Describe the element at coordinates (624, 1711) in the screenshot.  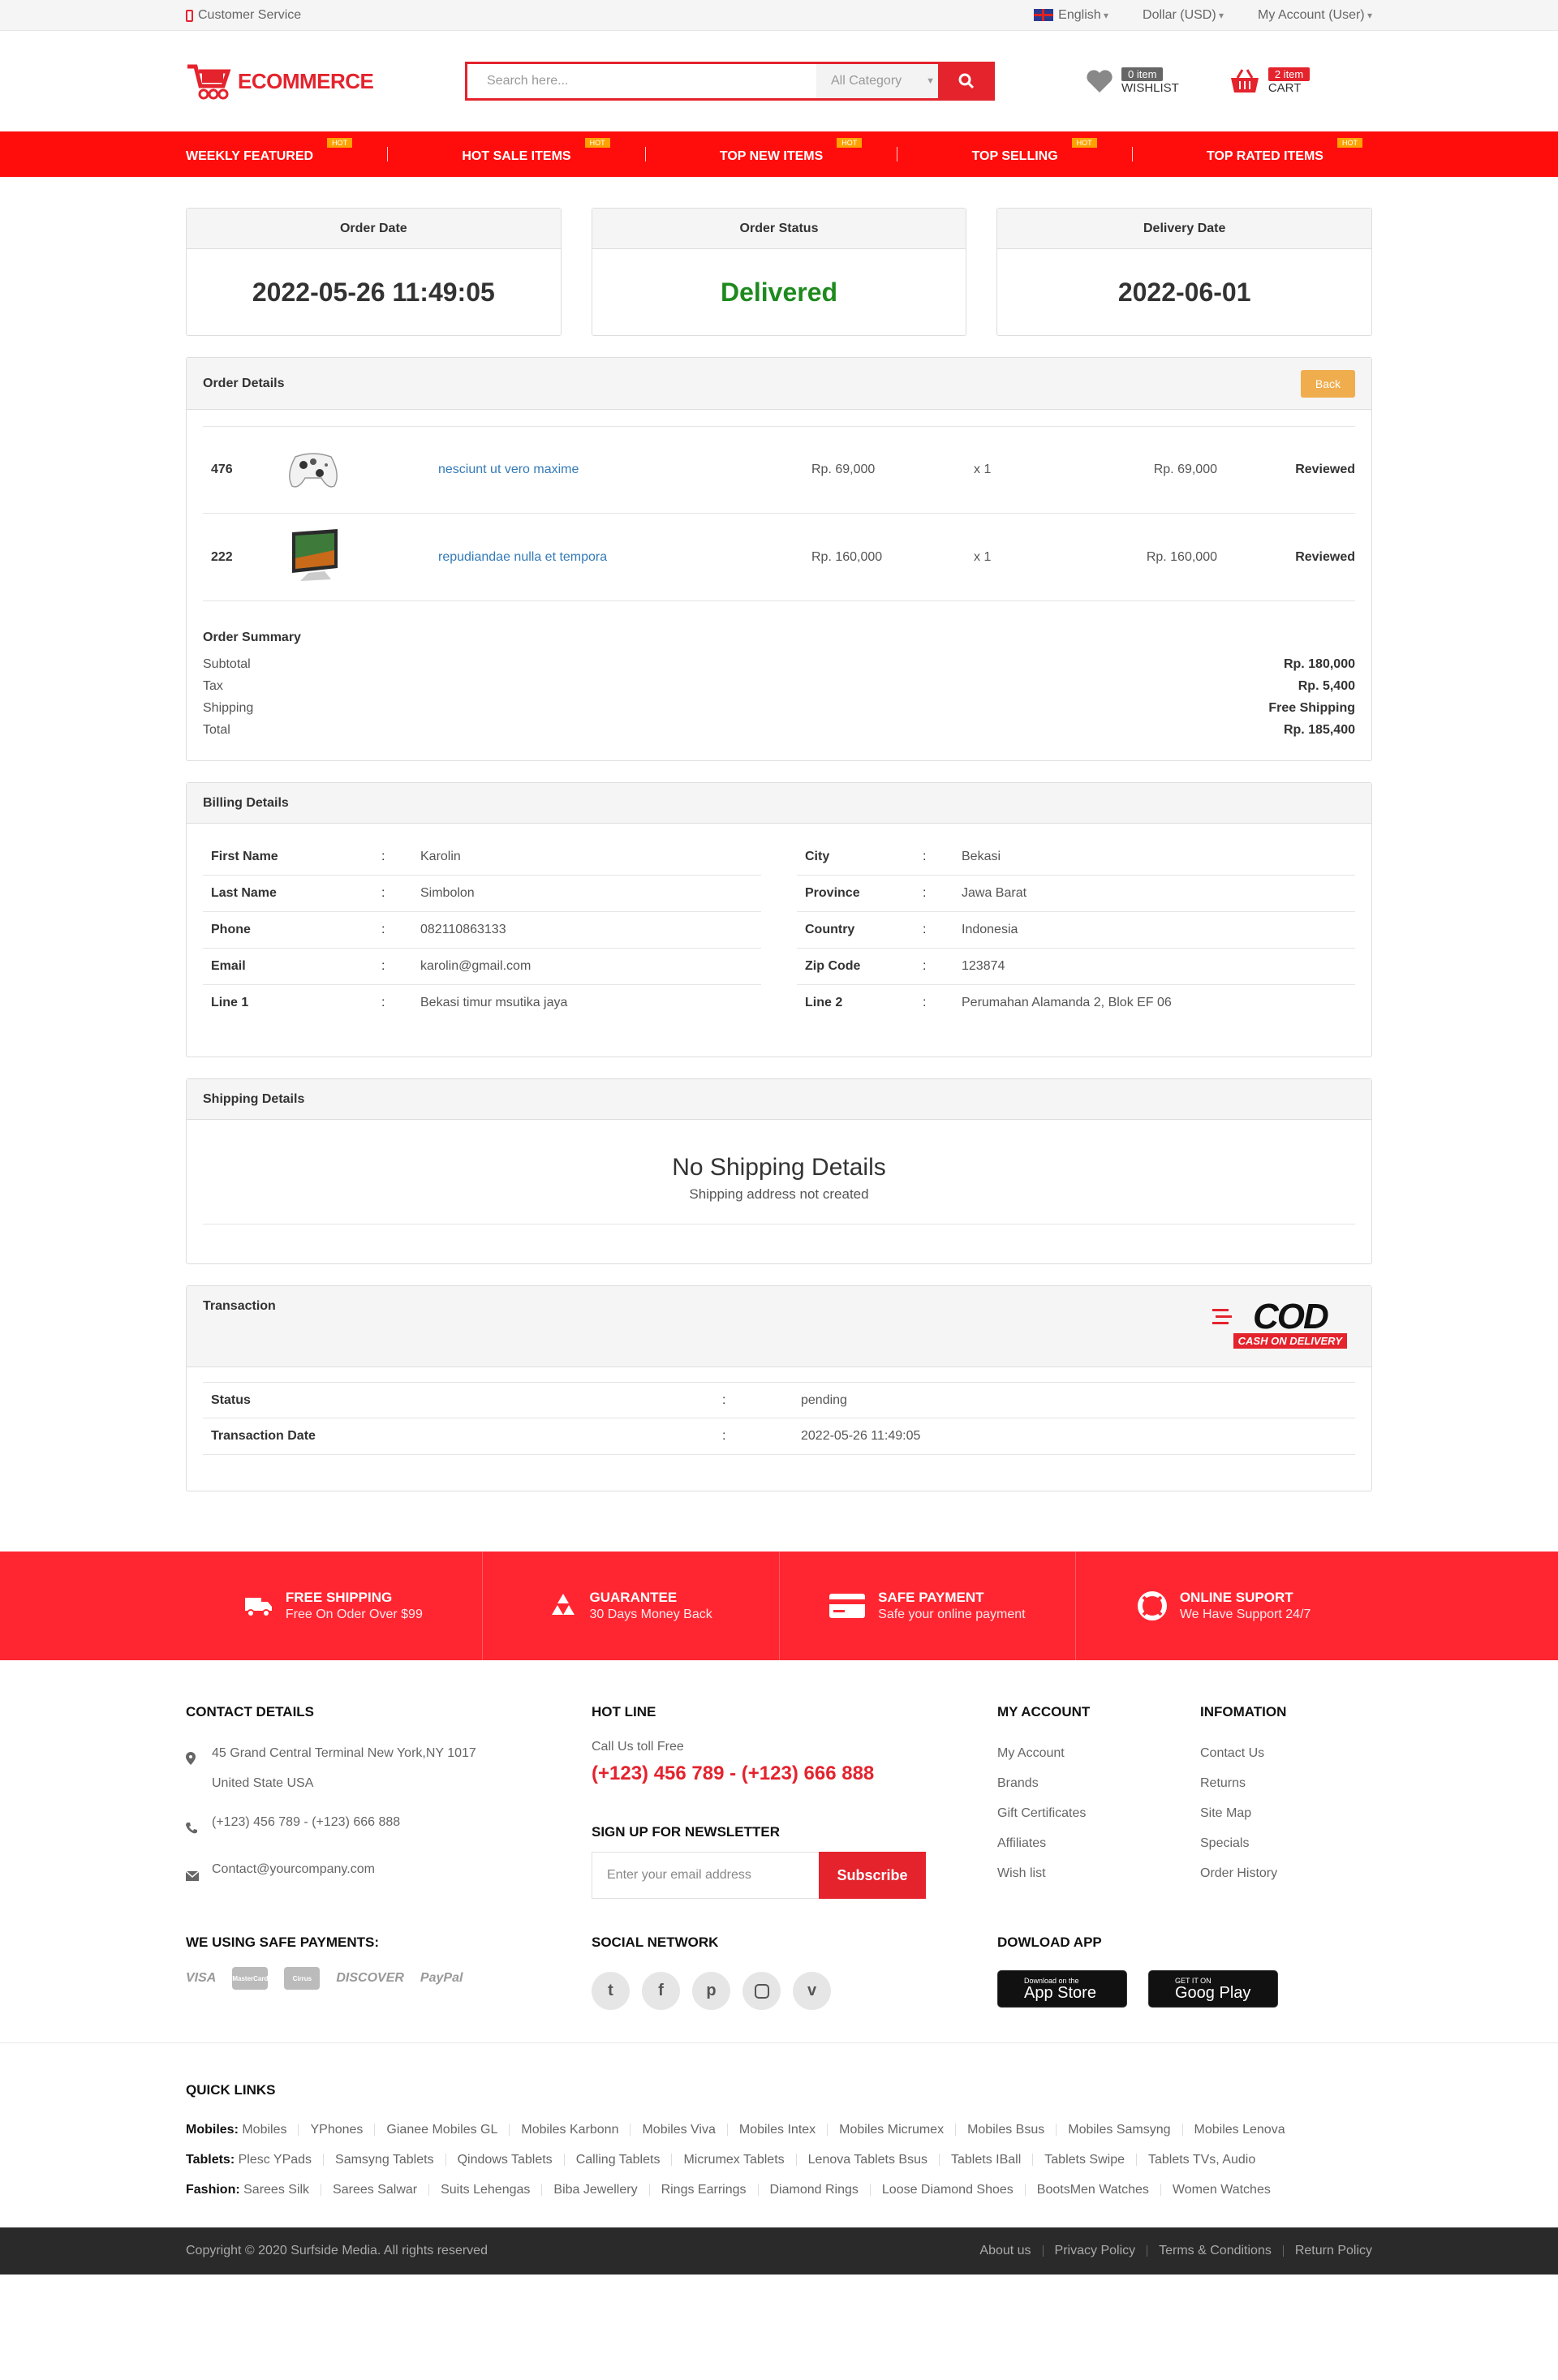
I see `hotline-title: HOT LINE` at that location.